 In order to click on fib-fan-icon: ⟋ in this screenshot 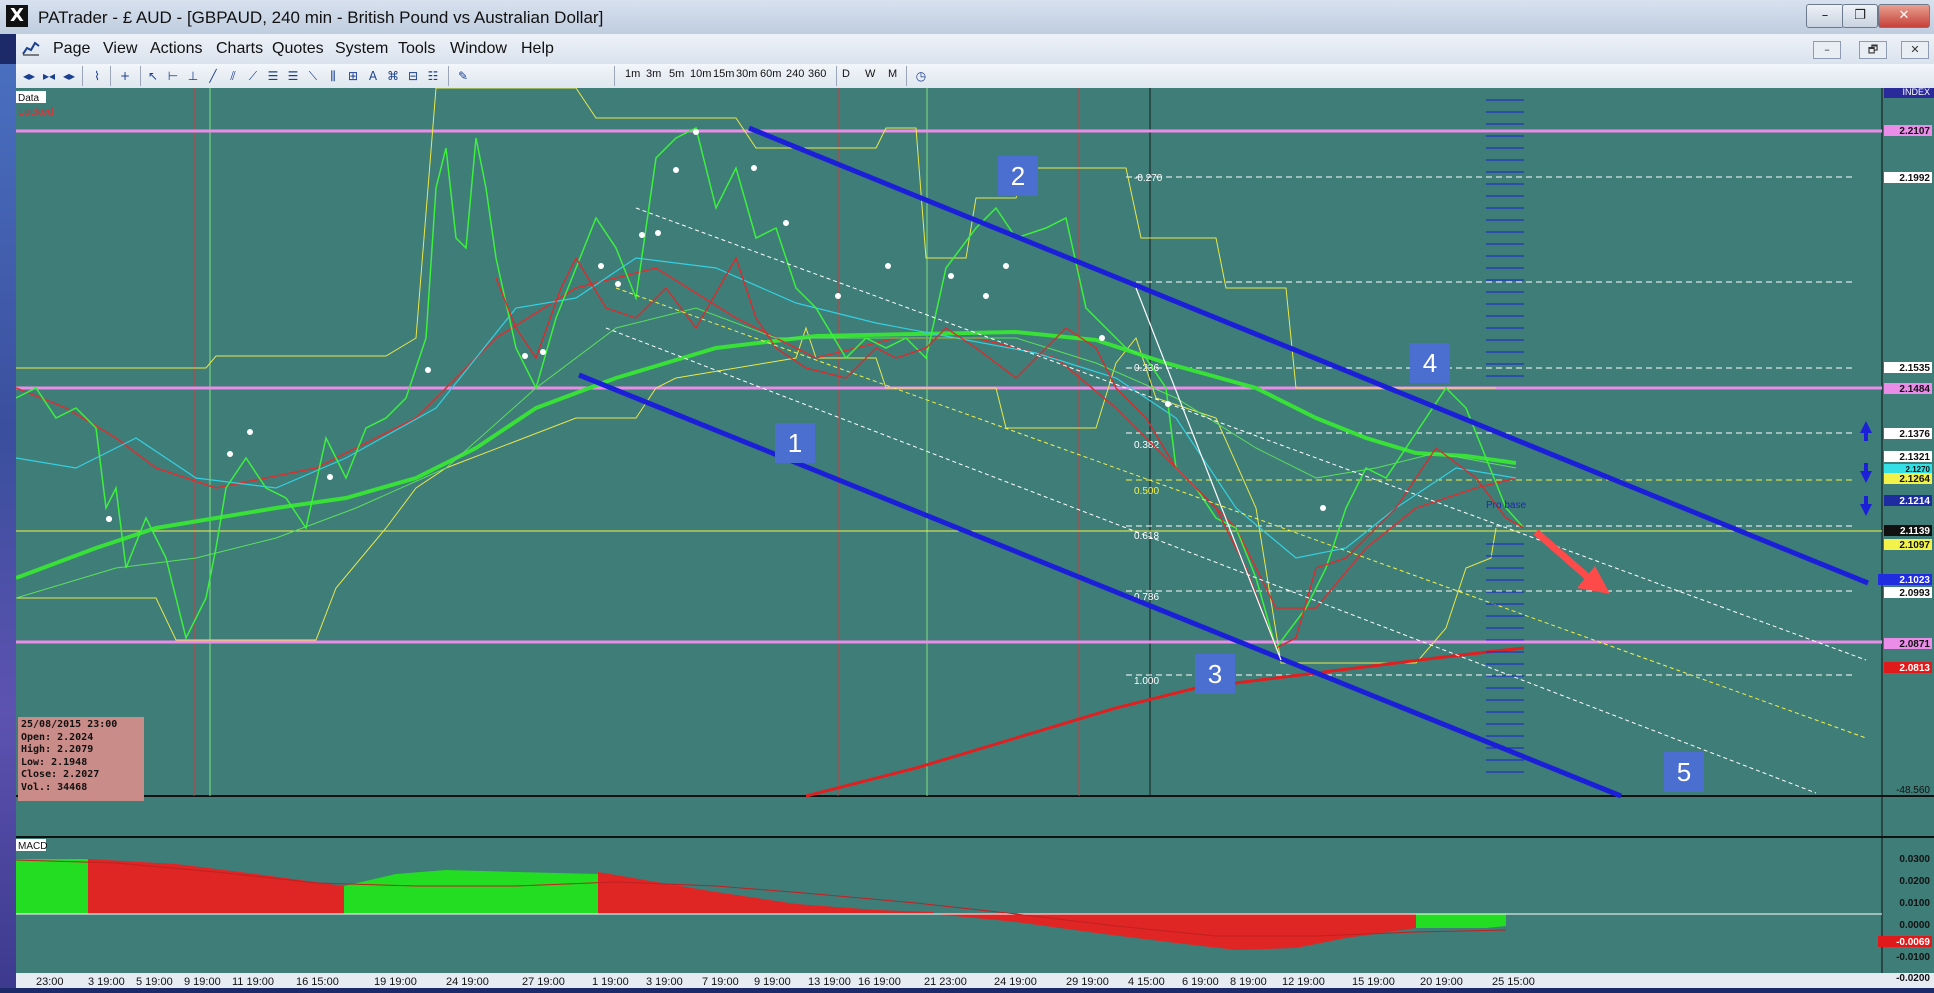, I will do `click(253, 76)`.